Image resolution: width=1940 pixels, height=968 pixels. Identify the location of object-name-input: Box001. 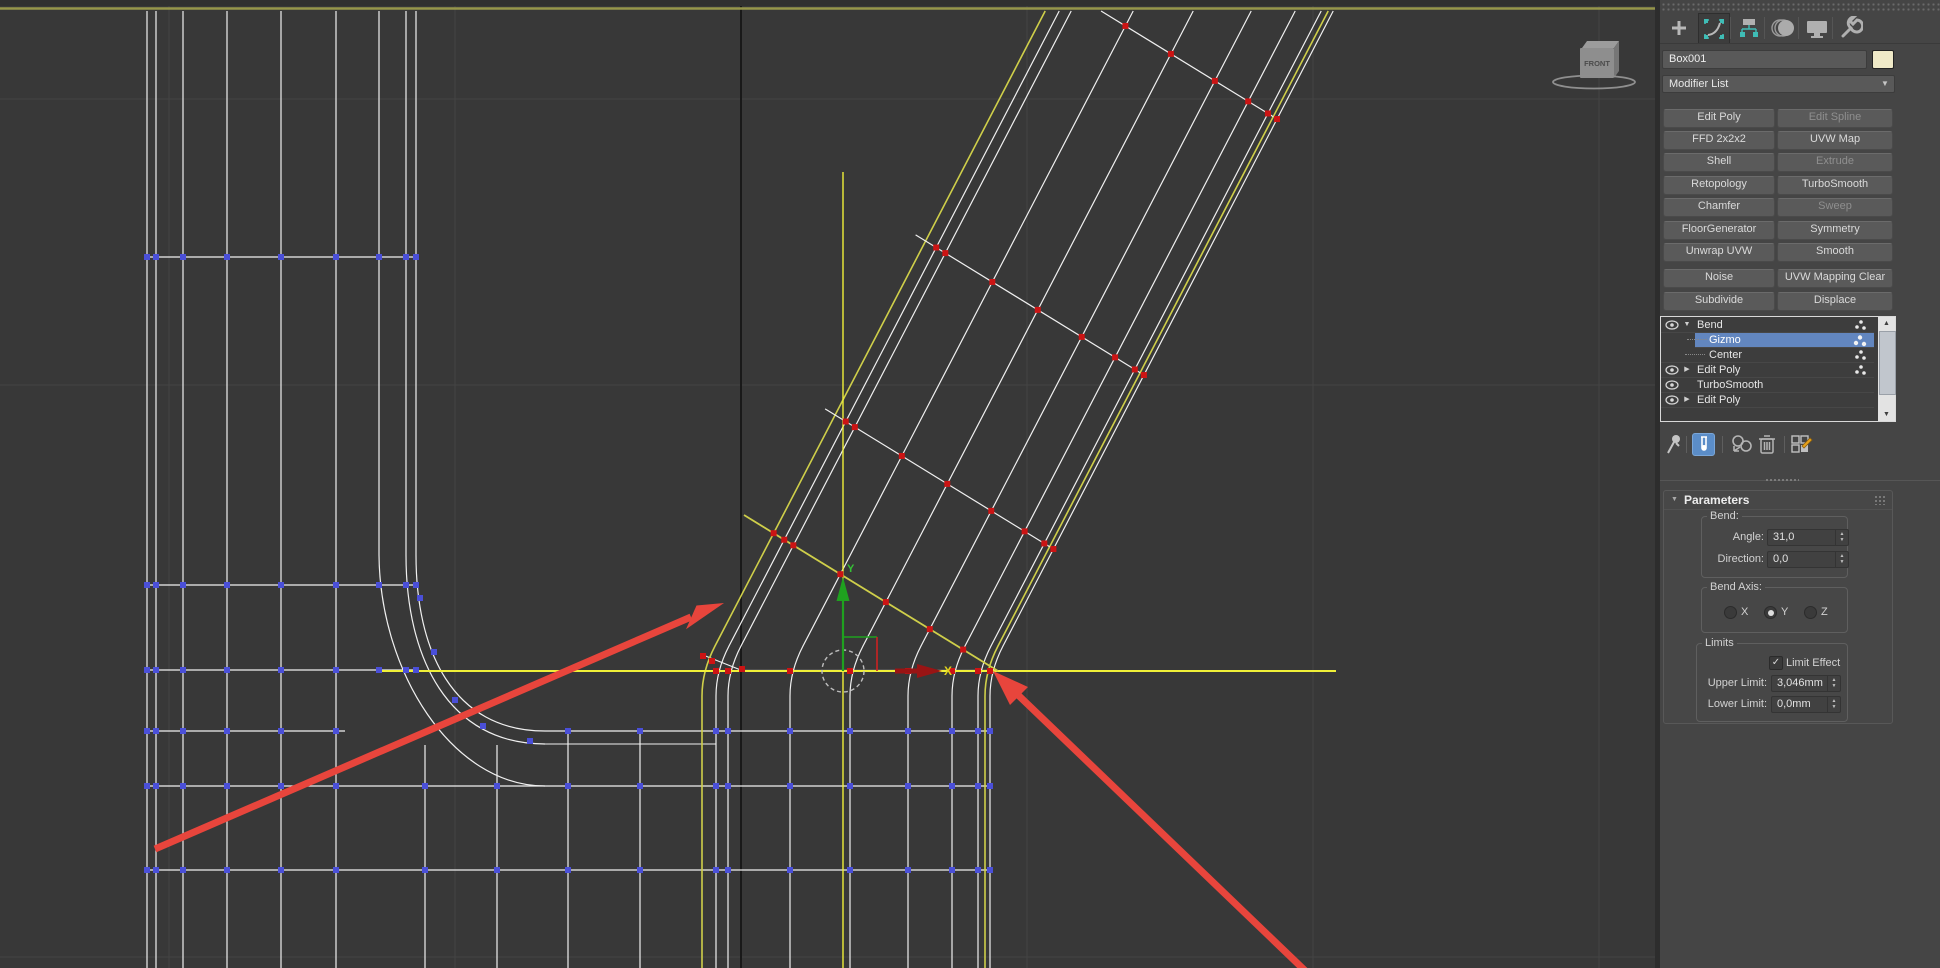
(1764, 59).